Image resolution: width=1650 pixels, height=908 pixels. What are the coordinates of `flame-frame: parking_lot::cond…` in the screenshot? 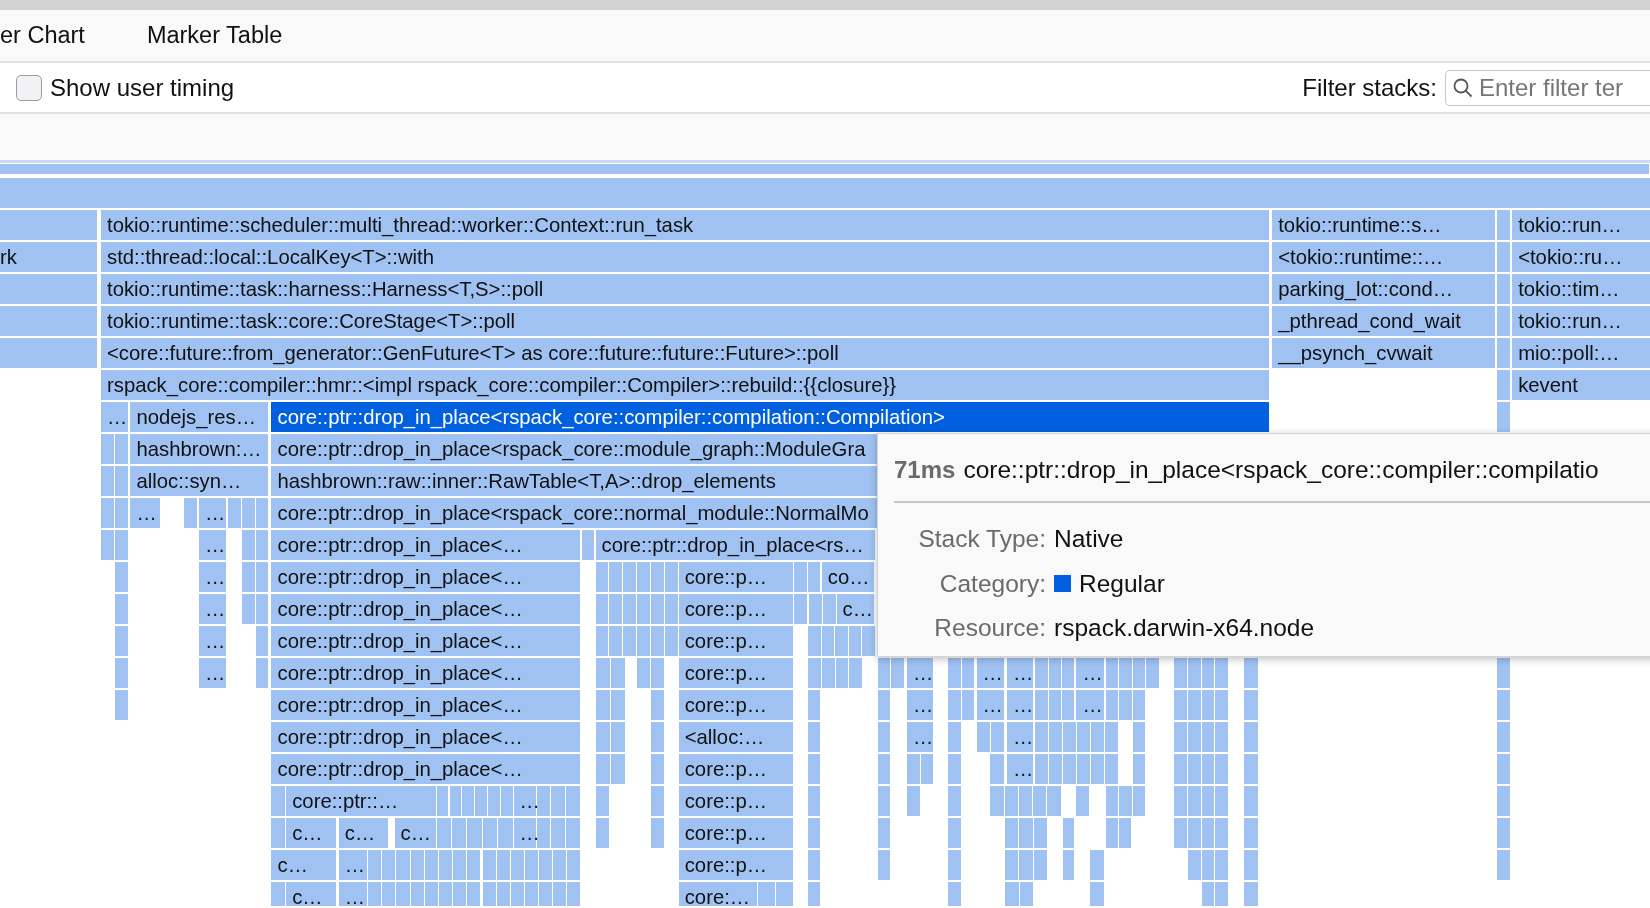 It's located at (1384, 288).